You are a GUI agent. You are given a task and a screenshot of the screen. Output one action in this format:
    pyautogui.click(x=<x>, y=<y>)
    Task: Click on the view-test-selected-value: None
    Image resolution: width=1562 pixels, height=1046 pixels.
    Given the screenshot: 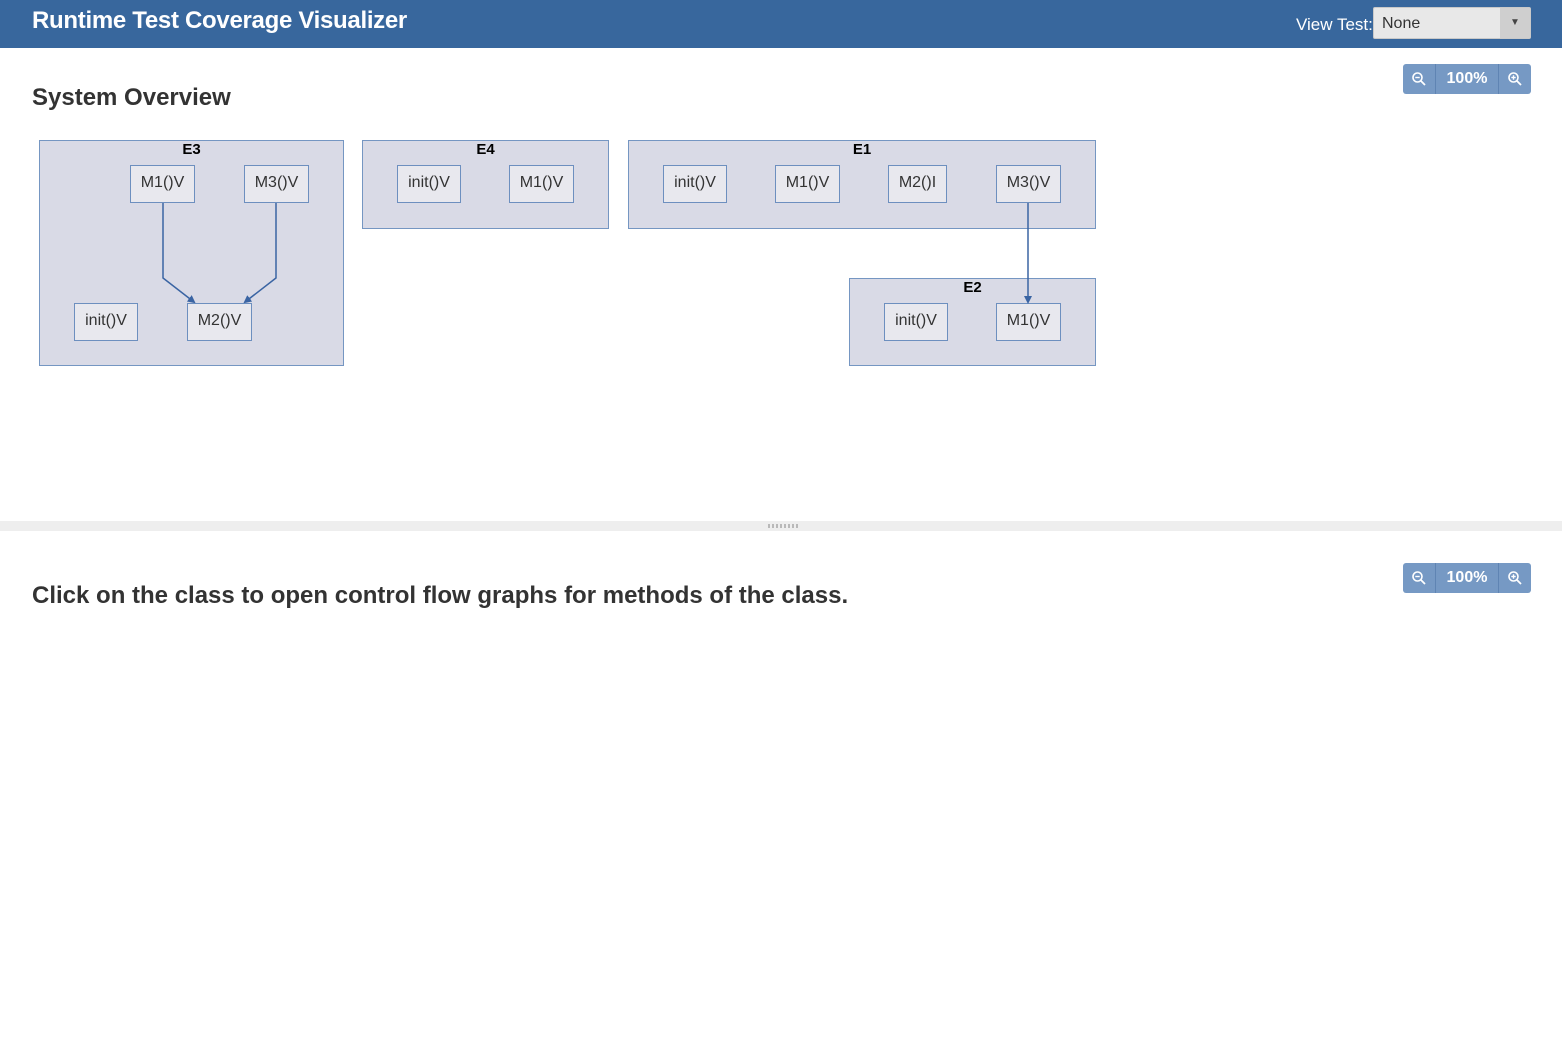 What is the action you would take?
    pyautogui.click(x=1401, y=23)
    